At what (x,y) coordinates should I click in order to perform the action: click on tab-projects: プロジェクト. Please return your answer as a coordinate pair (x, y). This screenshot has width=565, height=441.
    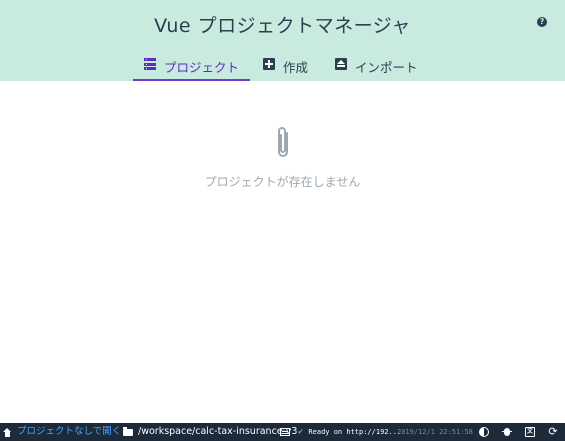
    Looking at the image, I should click on (191, 66).